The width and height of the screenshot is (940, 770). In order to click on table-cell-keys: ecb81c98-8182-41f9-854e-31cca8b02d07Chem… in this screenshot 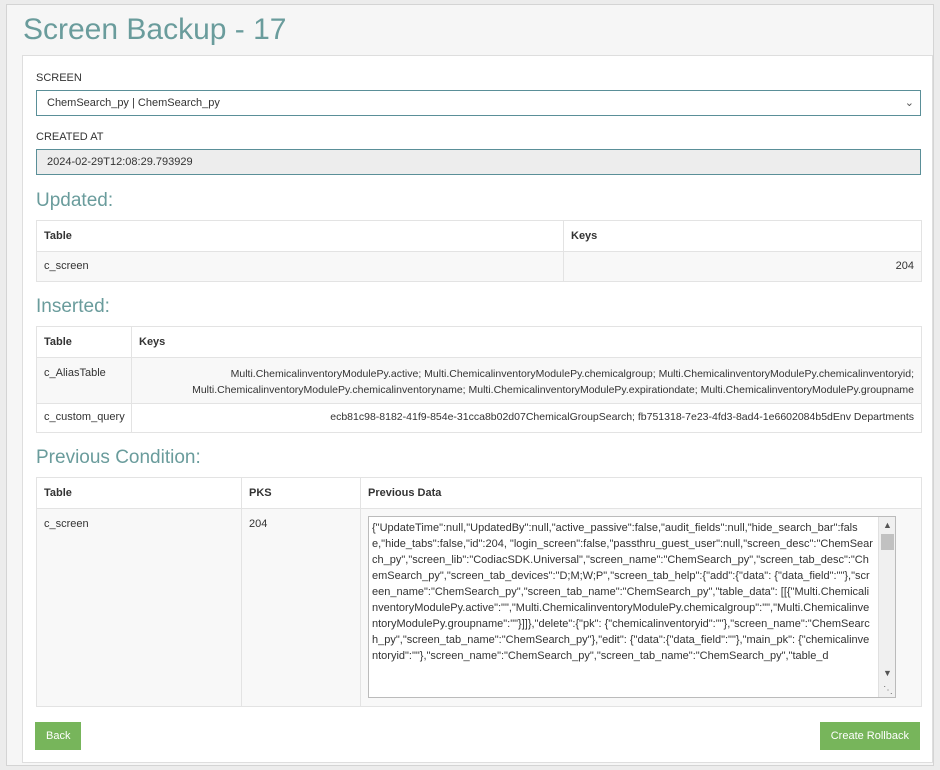, I will do `click(526, 418)`.